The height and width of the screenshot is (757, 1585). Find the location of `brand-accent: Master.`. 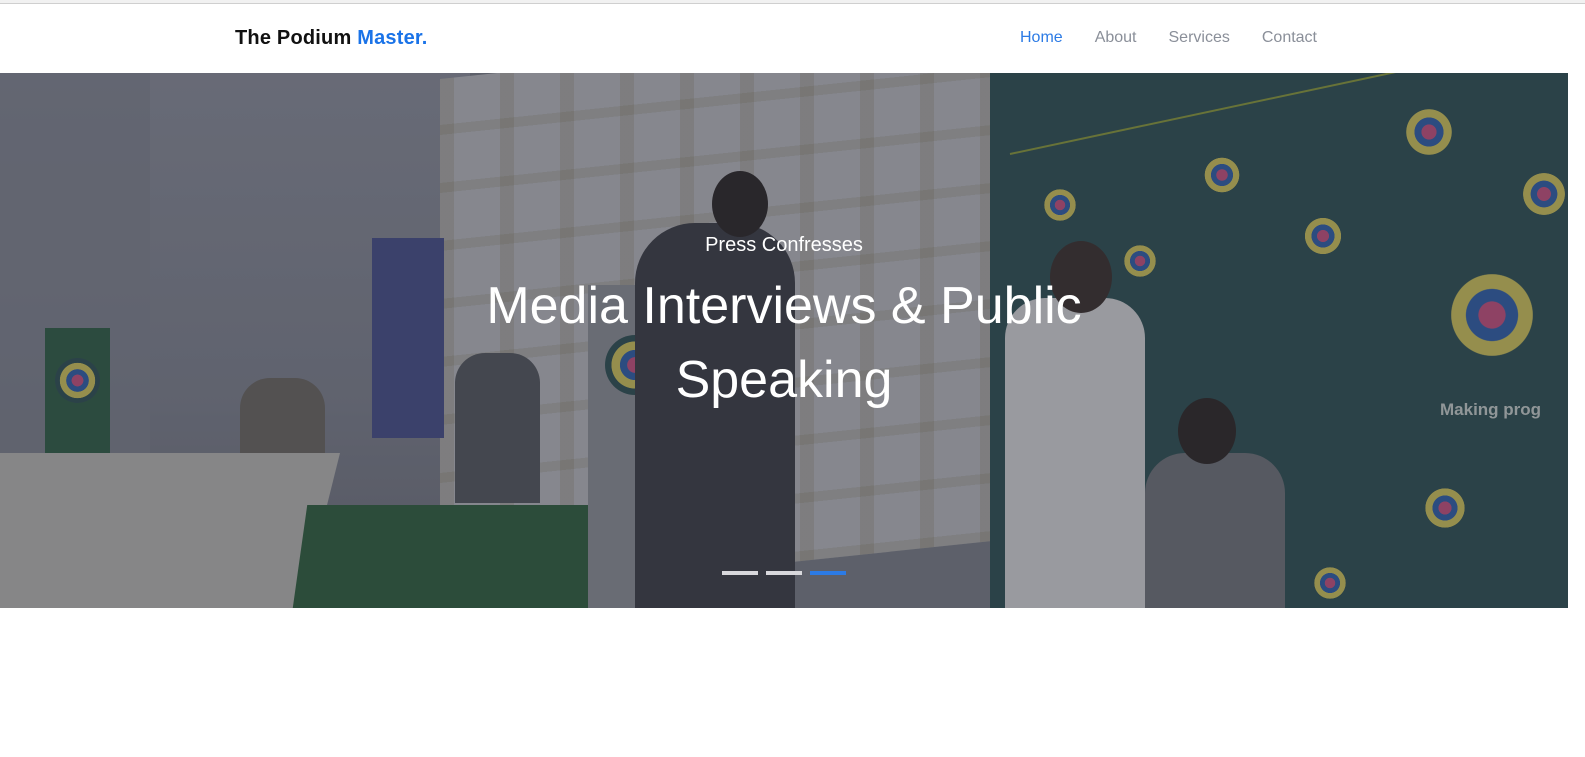

brand-accent: Master. is located at coordinates (392, 38).